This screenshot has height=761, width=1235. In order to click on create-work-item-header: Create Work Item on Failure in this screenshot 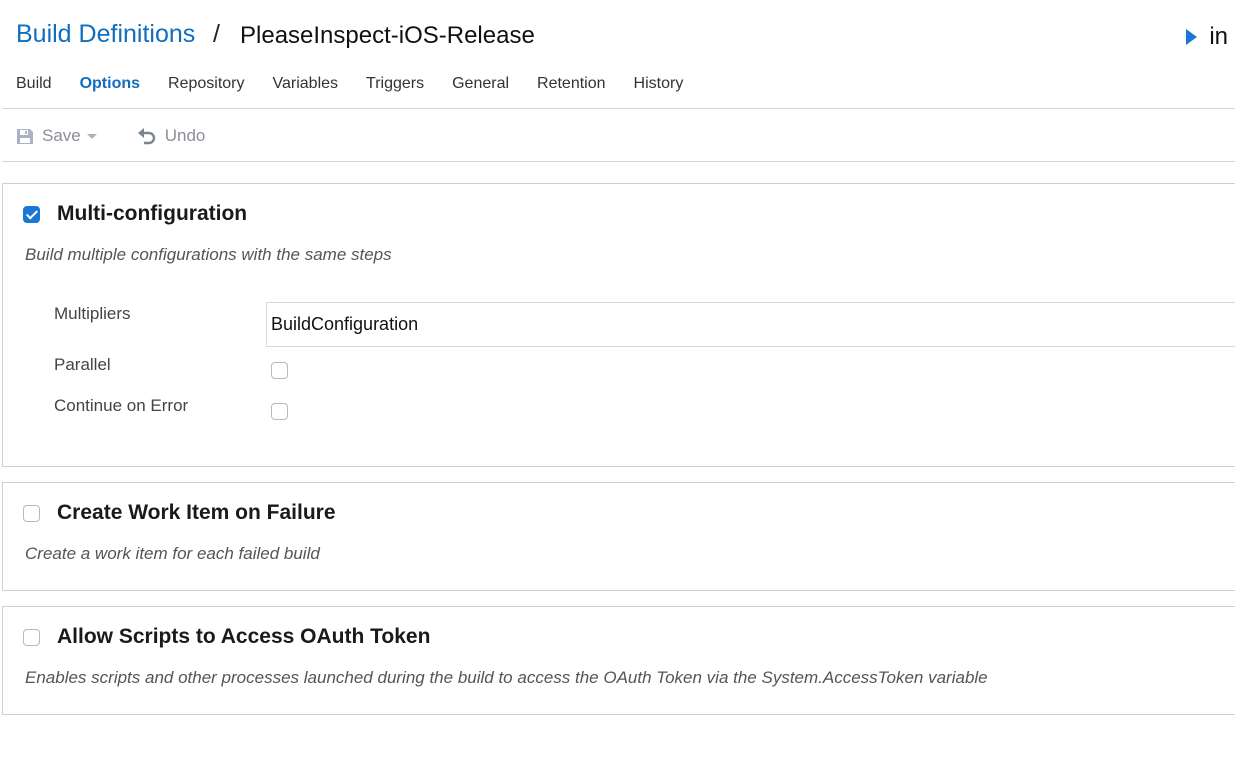, I will do `click(179, 513)`.